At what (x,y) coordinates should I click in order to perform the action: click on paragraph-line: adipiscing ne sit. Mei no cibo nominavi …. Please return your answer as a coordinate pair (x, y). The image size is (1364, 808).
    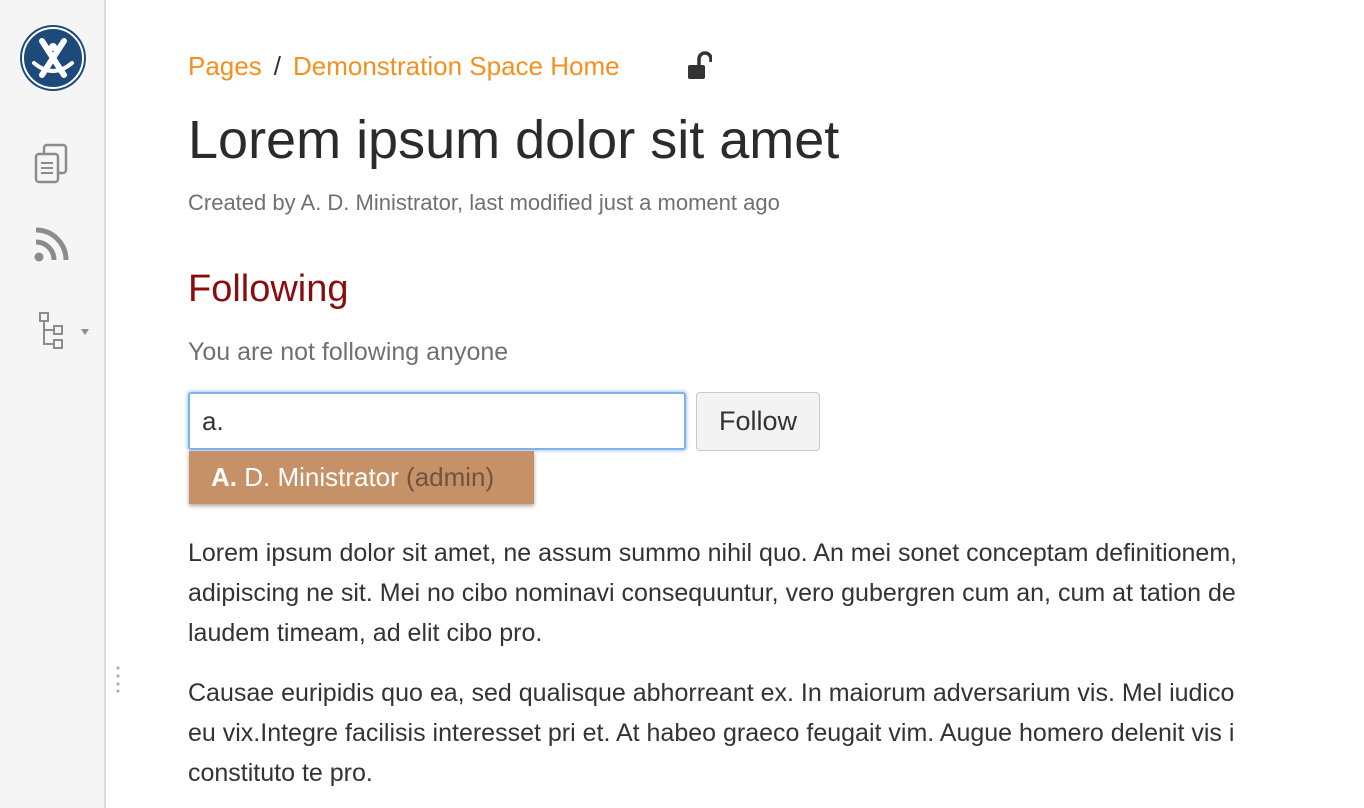
    Looking at the image, I should click on (712, 593).